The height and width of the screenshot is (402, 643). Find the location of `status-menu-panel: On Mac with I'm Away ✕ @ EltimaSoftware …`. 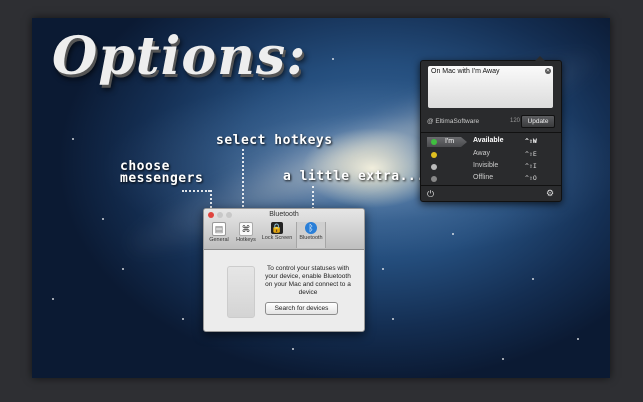

status-menu-panel: On Mac with I'm Away ✕ @ EltimaSoftware … is located at coordinates (491, 129).